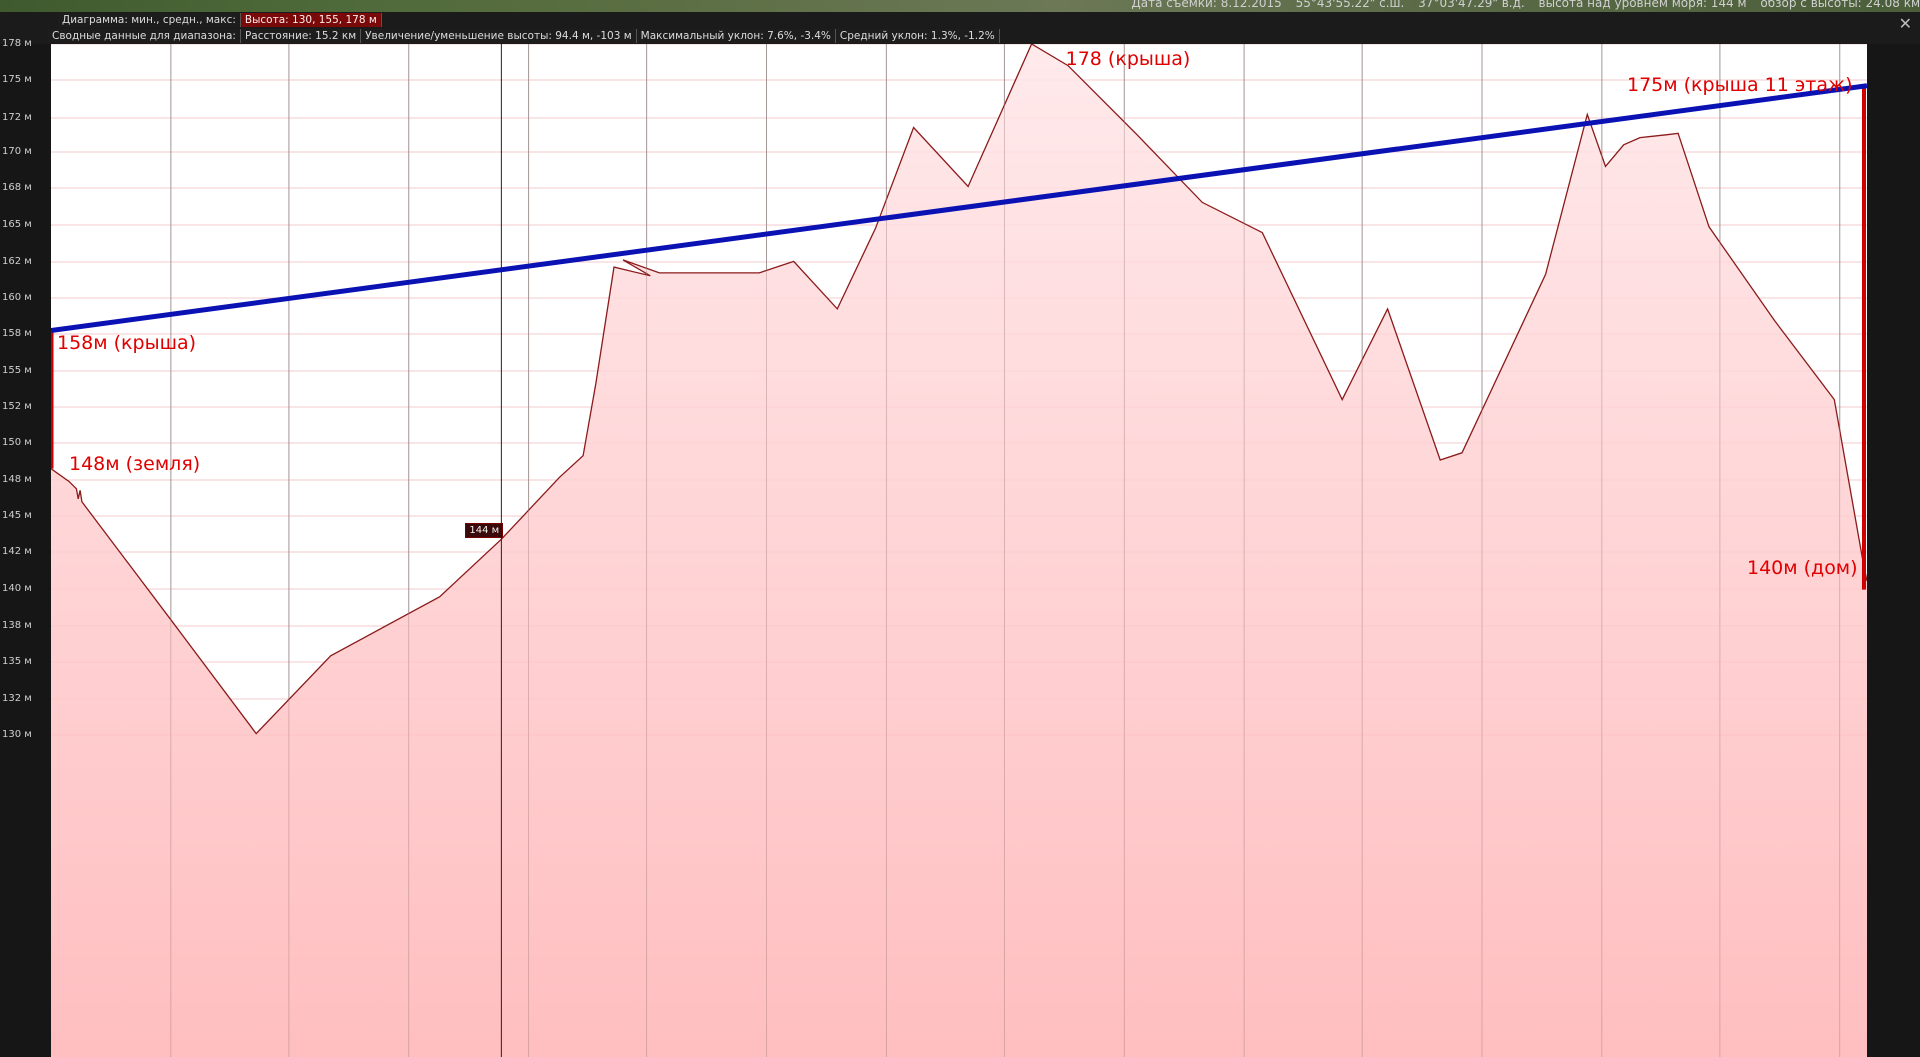  Describe the element at coordinates (17, 333) in the screenshot. I see `y-tick-label: 158 м` at that location.